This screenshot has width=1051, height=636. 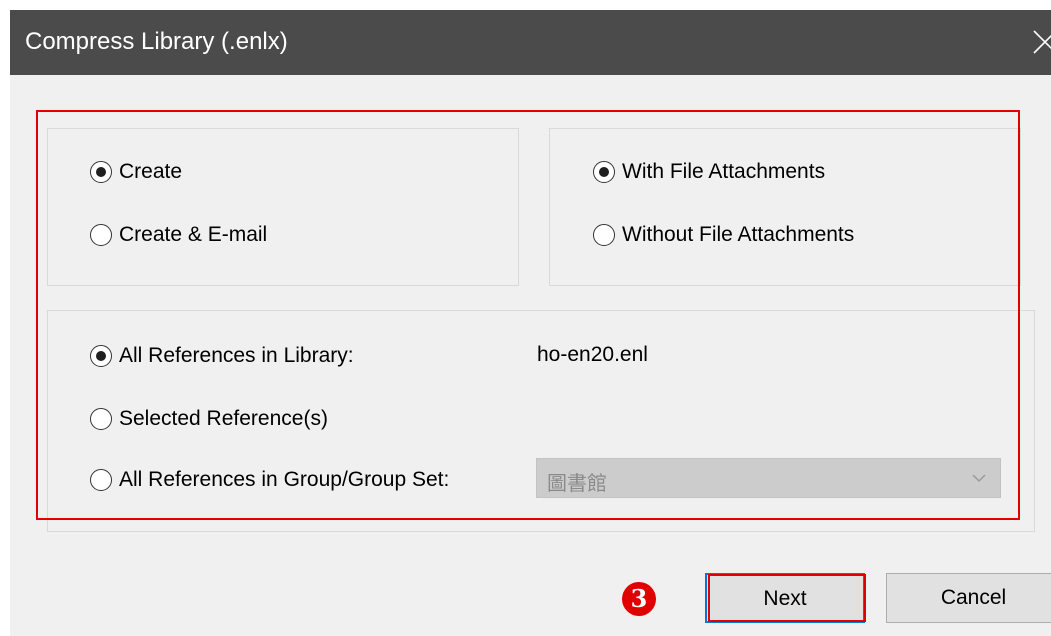 I want to click on radio-selected-references-label: Selected Reference(s), so click(x=223, y=418).